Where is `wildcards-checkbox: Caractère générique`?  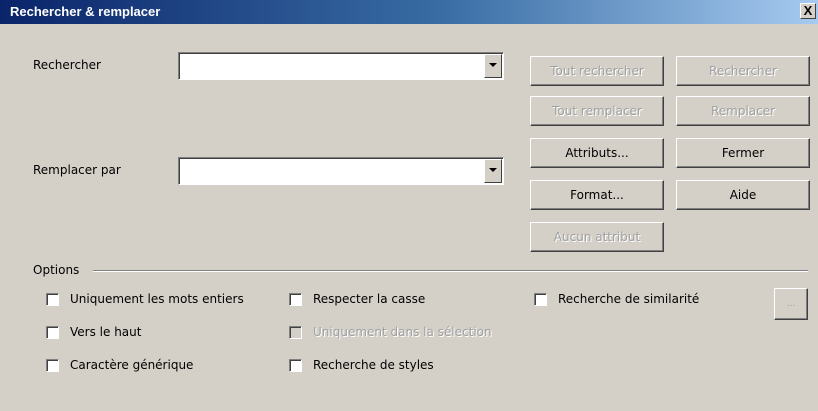
wildcards-checkbox: Caractère générique is located at coordinates (119, 365).